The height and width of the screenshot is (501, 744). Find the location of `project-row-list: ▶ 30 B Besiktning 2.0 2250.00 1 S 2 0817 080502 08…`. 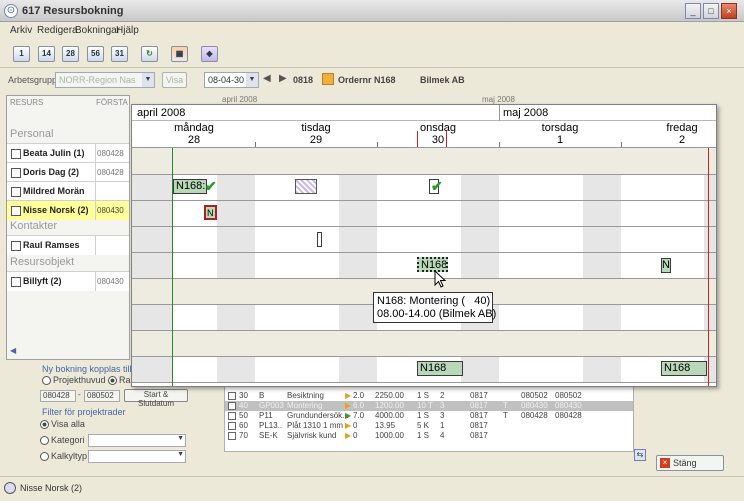

project-row-list: ▶ 30 B Besiktning 2.0 2250.00 1 S 2 0817 080502 08… is located at coordinates (429, 419).